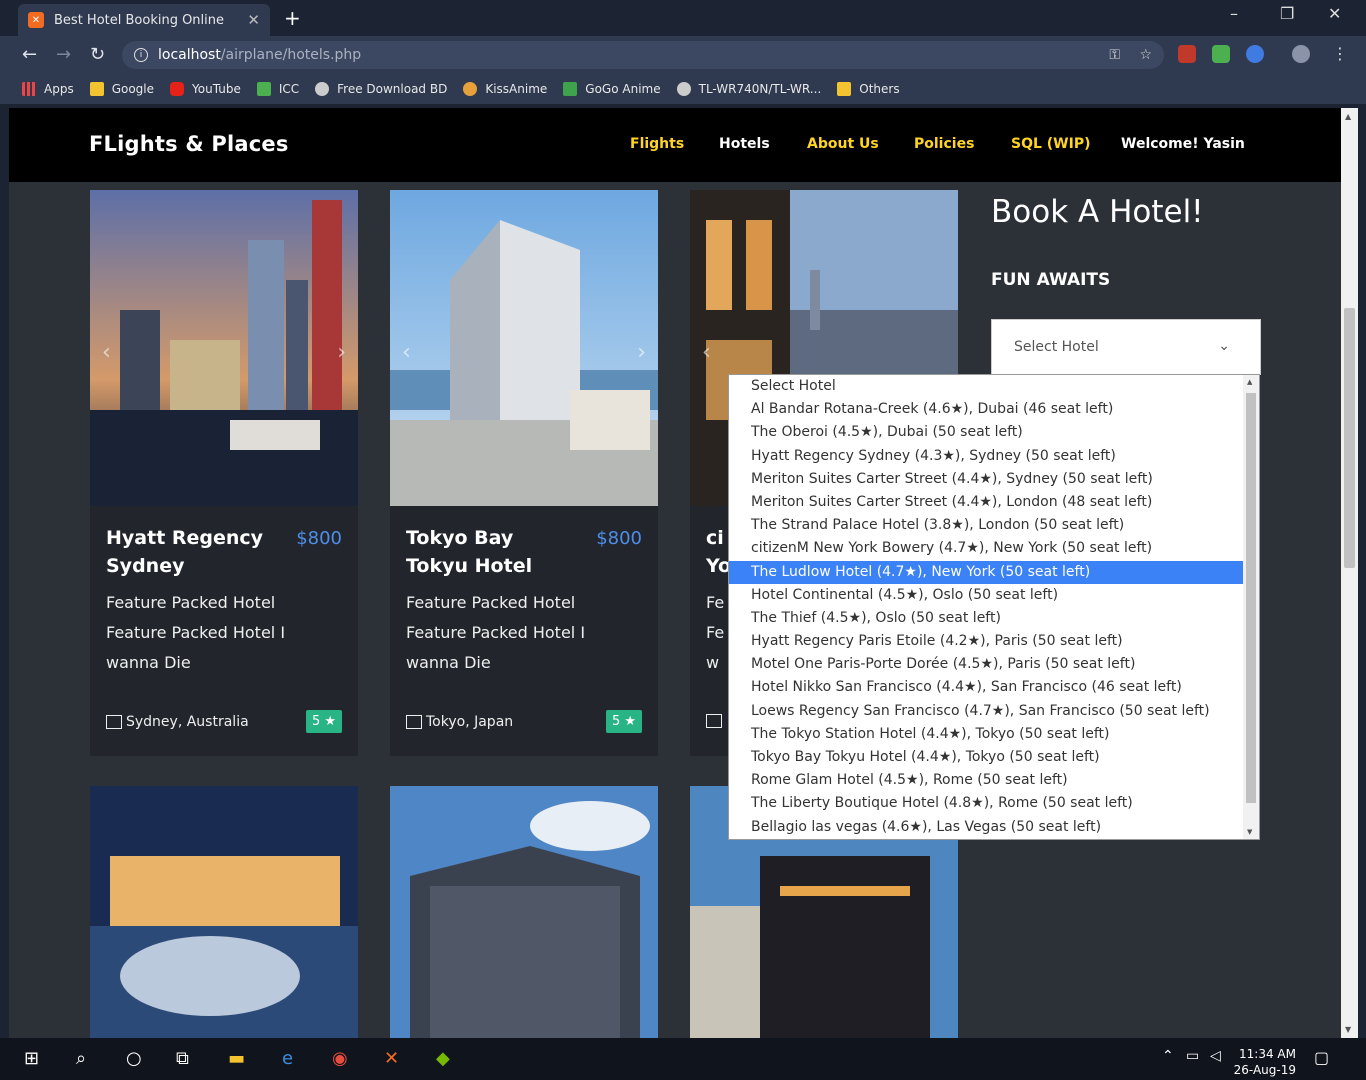 The image size is (1366, 1080). I want to click on dropdown-scrollbar: ▲ ▼, so click(1251, 607).